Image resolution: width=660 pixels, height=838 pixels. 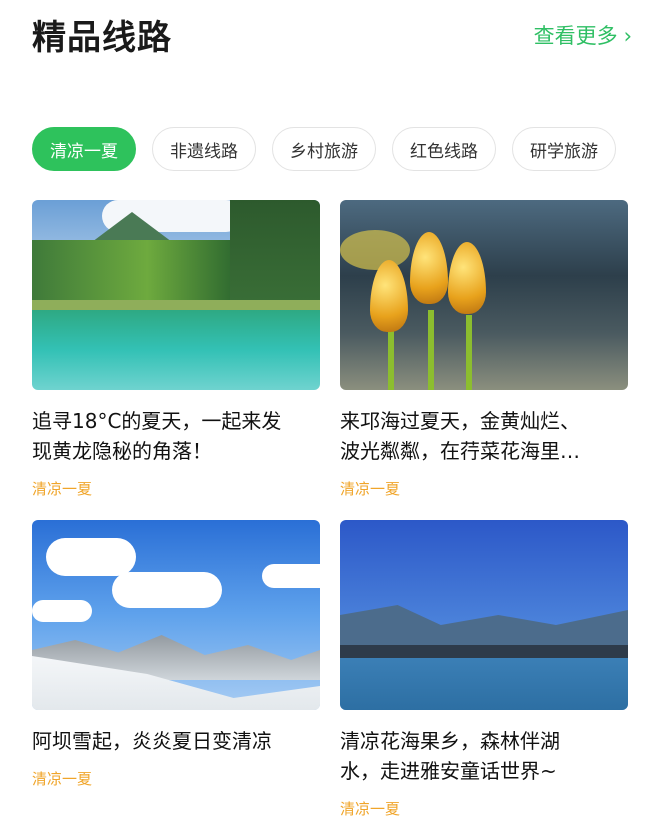 What do you see at coordinates (84, 149) in the screenshot?
I see `tab-qingliang-yixia: 清凉一夏` at bounding box center [84, 149].